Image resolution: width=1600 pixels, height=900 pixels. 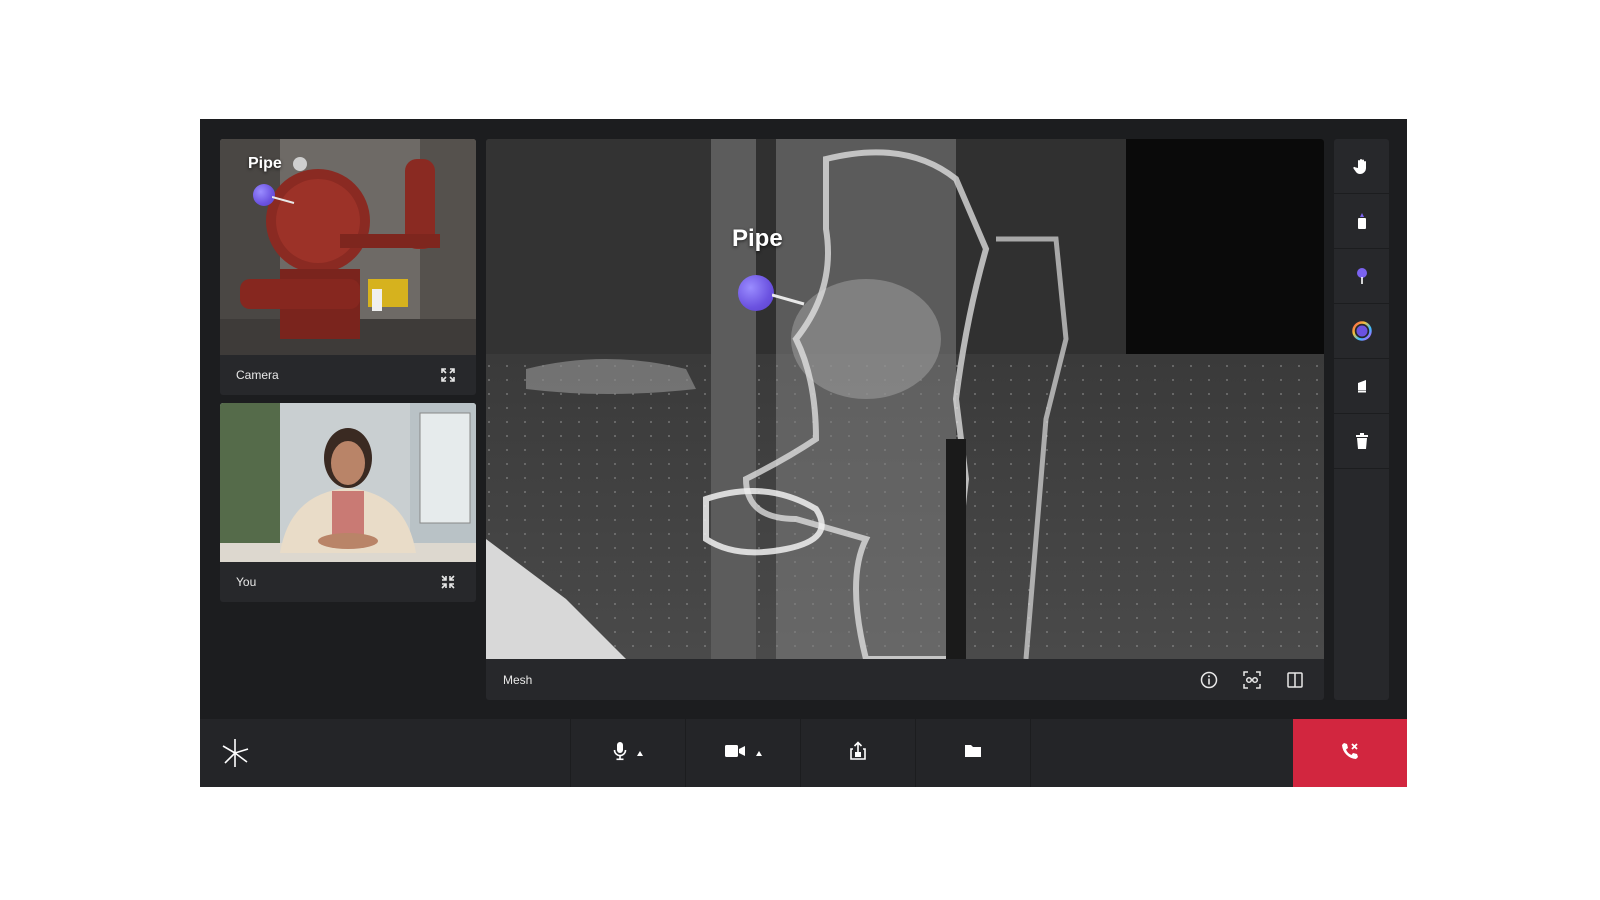 I want to click on you-label: You, so click(x=246, y=582).